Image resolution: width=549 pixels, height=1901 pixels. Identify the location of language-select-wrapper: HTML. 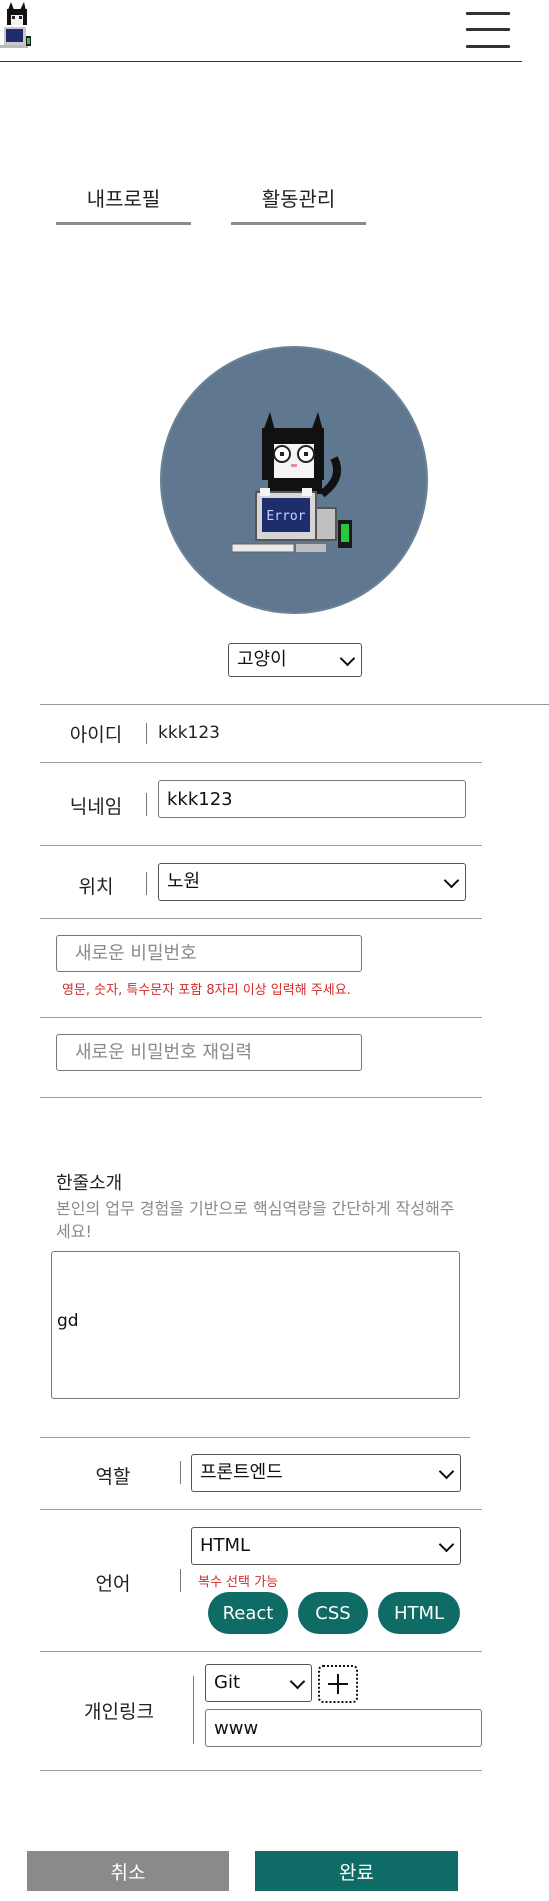
(326, 1546).